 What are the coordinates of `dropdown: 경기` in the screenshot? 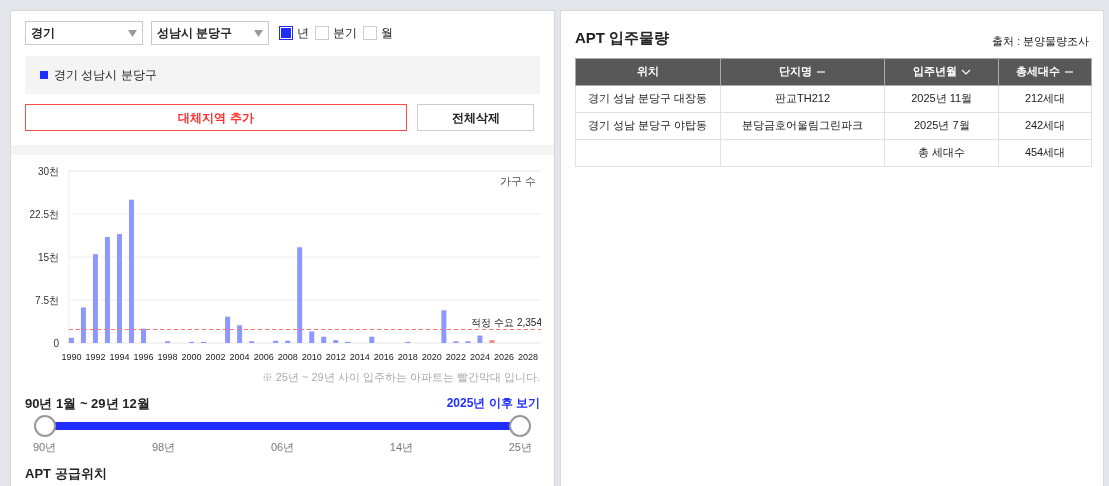 It's located at (84, 33).